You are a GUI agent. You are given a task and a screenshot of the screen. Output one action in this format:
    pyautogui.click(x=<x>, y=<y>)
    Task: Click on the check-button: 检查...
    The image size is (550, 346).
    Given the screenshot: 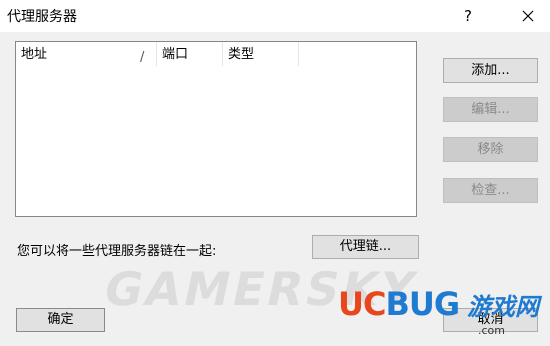 What is the action you would take?
    pyautogui.click(x=490, y=190)
    